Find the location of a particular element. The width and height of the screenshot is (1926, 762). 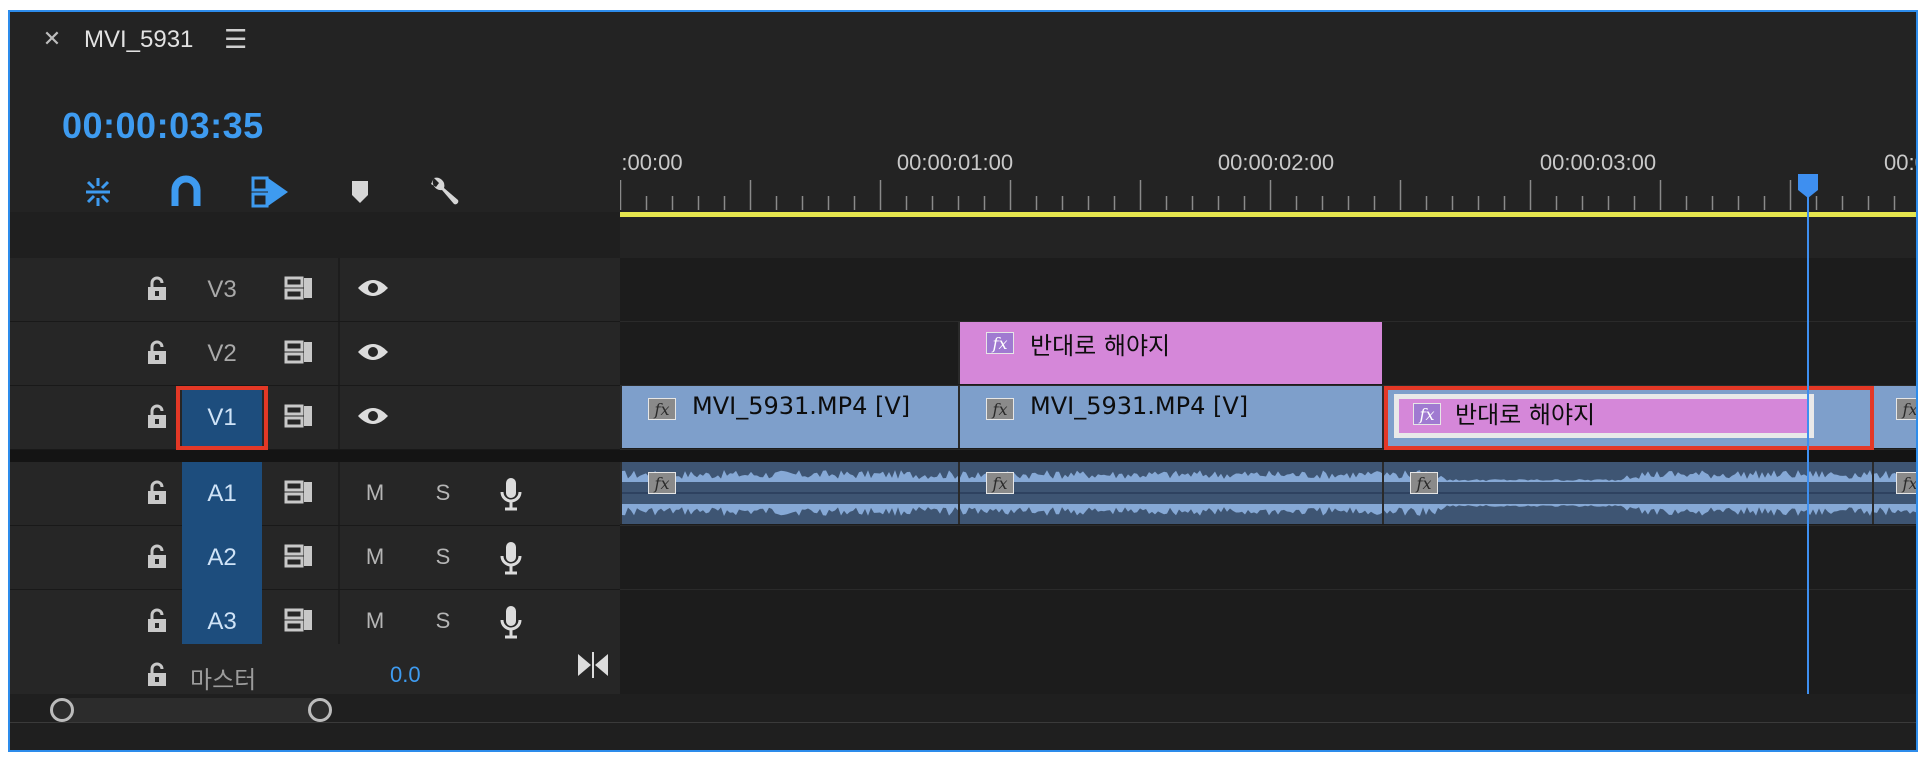

master-track-header is located at coordinates (315, 669).